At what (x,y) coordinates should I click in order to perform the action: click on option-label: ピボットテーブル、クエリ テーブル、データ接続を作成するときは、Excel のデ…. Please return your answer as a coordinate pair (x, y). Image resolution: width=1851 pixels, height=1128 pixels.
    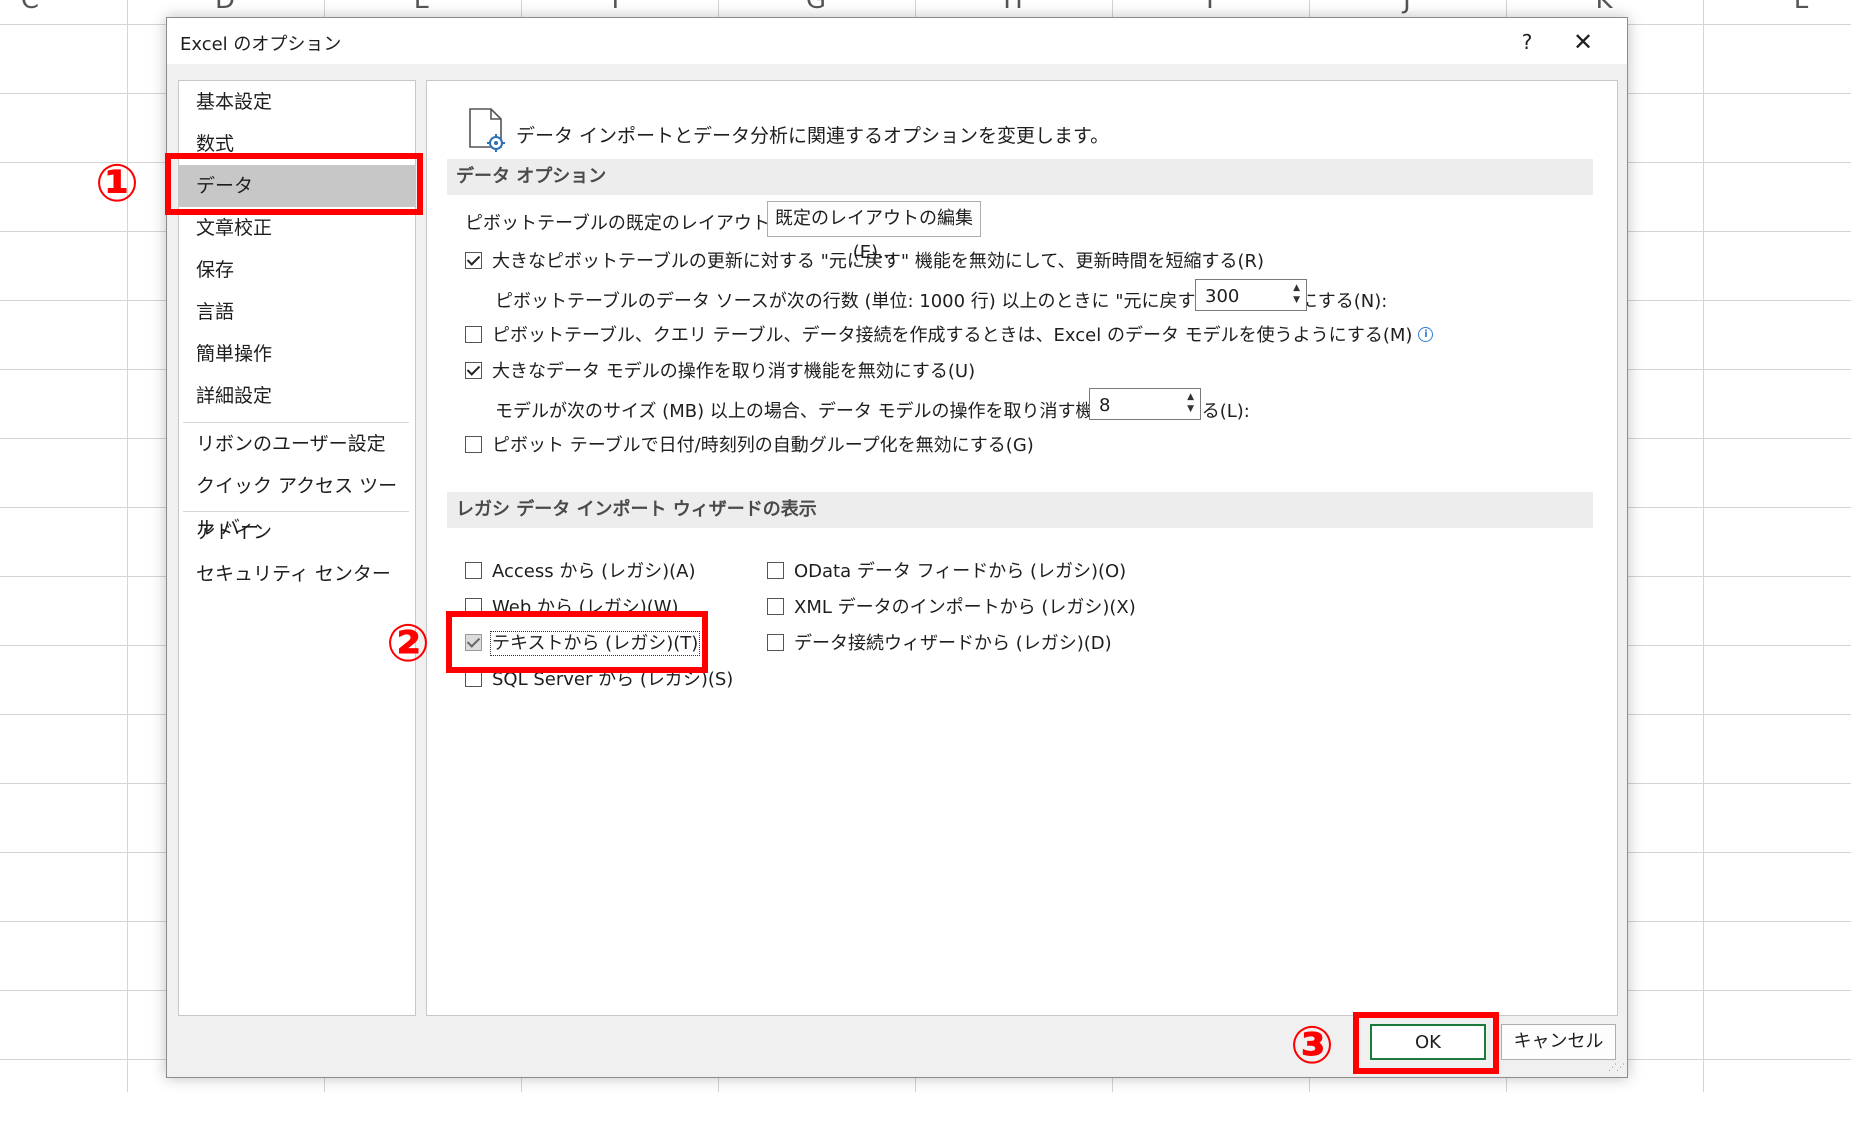
    Looking at the image, I should click on (952, 335).